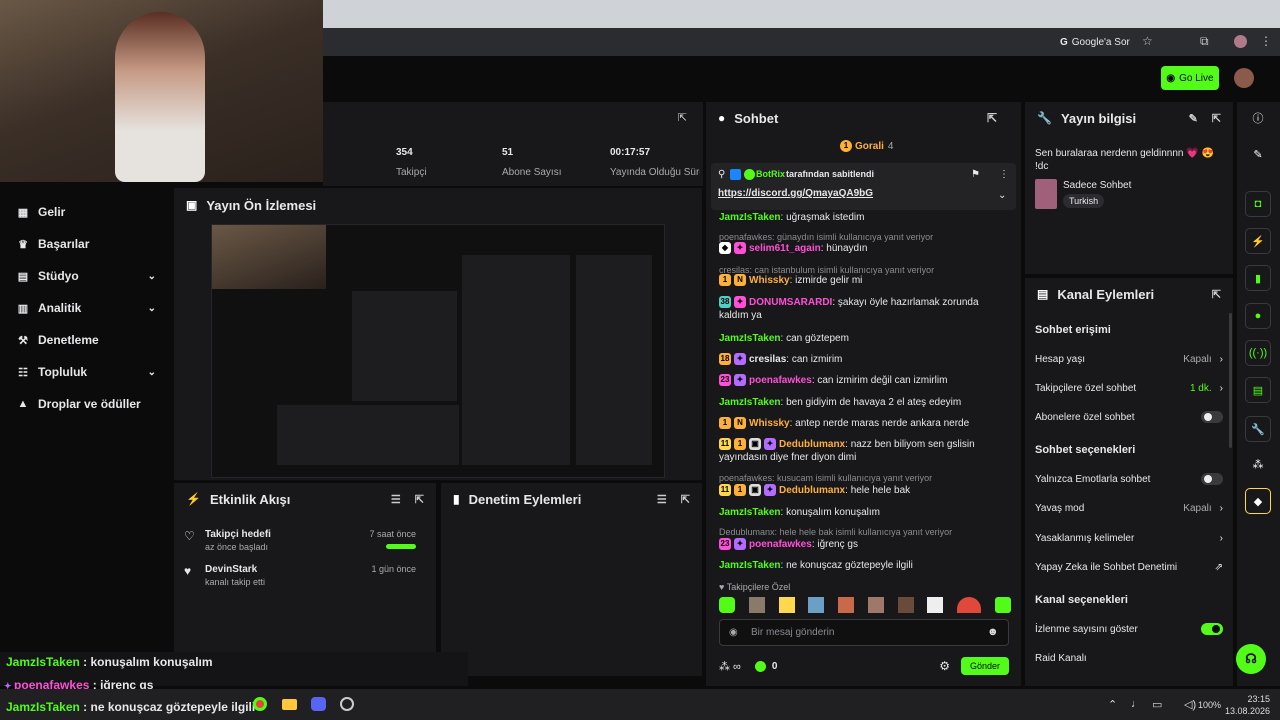 The width and height of the screenshot is (1280, 720). I want to click on sidebar-item-gelir: ▦ Gelir, so click(86, 212).